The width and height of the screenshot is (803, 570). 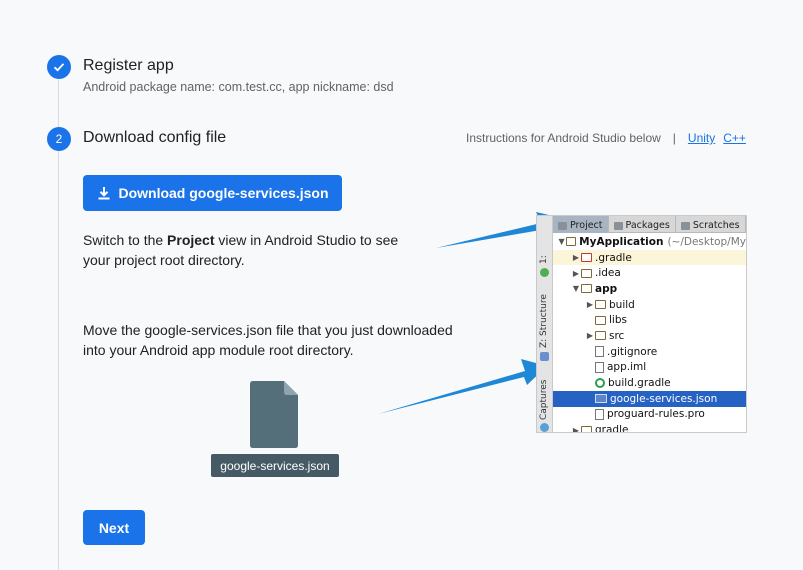 What do you see at coordinates (706, 241) in the screenshot?
I see `tree-item-path: (~/Desktop/My` at bounding box center [706, 241].